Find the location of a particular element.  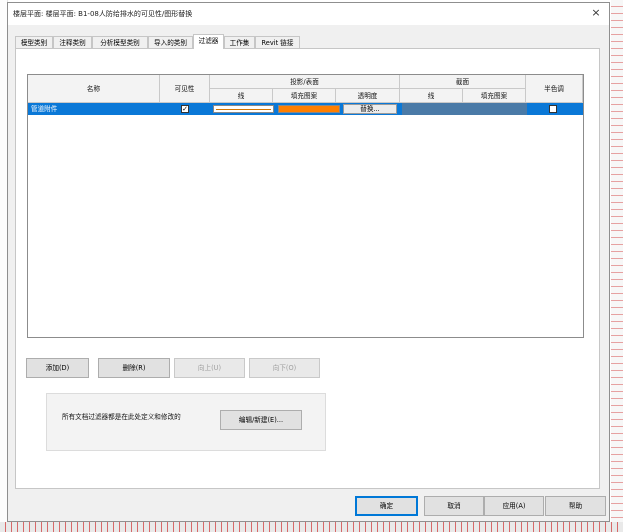

header-projection-fill: 填充图案 is located at coordinates (304, 96).